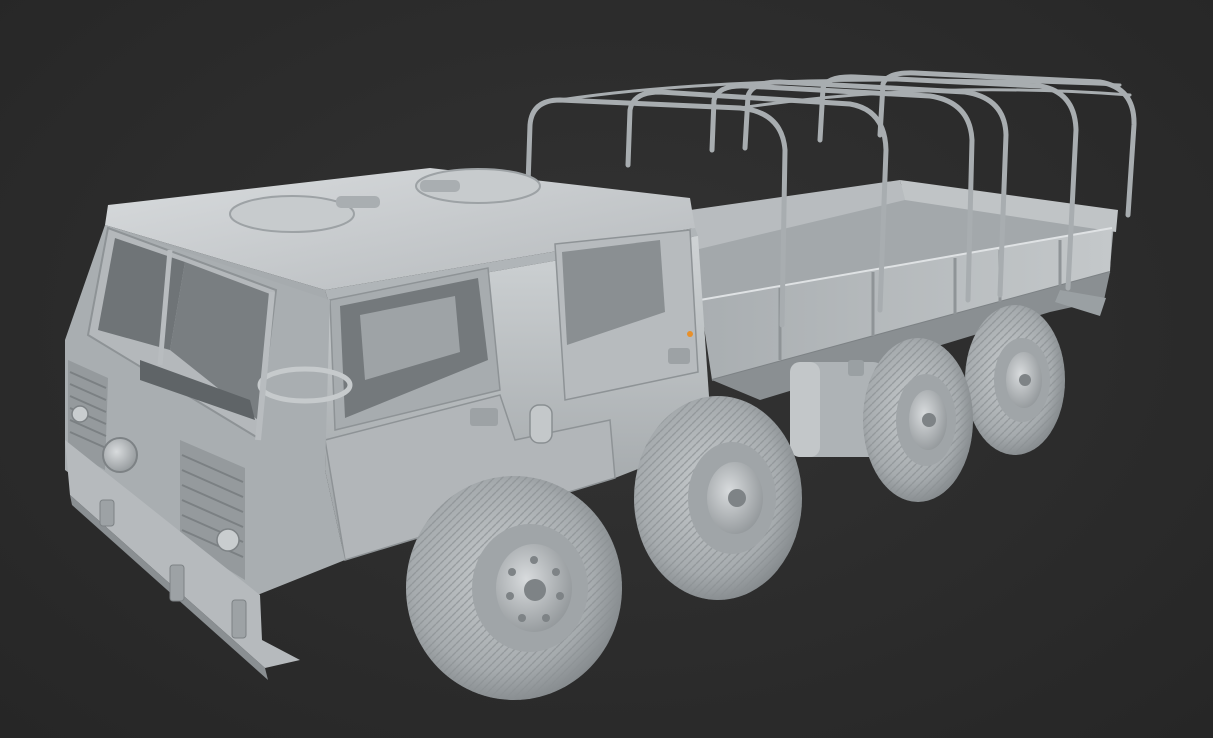 The image size is (1213, 738). I want to click on headlight, so click(120, 455).